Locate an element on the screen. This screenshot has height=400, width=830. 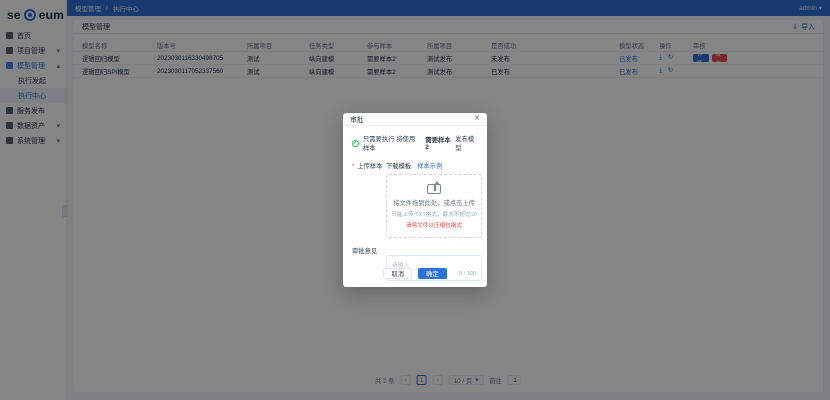
upload-links: 下载模板 样本示例 is located at coordinates (414, 165).